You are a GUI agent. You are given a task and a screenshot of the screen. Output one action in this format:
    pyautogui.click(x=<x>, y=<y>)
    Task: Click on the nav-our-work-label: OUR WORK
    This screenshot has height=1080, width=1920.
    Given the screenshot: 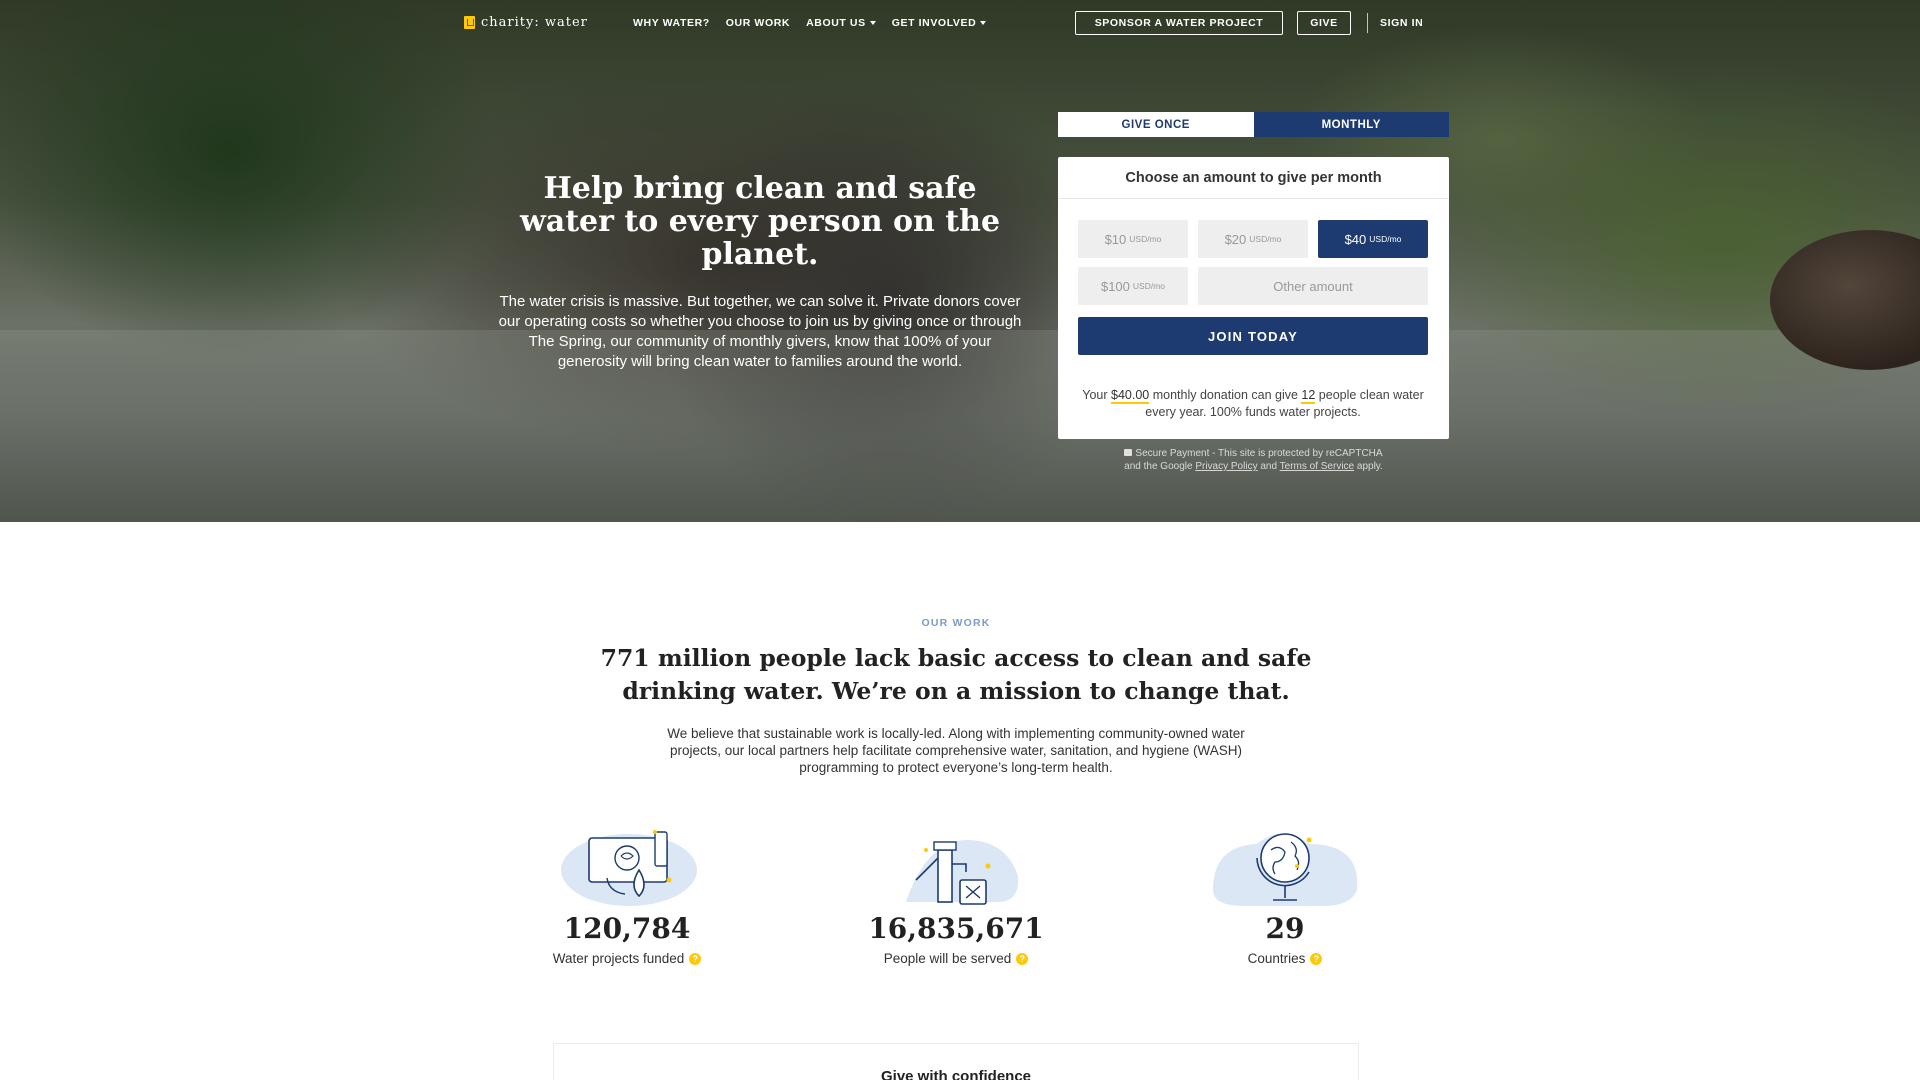 What is the action you would take?
    pyautogui.click(x=758, y=23)
    